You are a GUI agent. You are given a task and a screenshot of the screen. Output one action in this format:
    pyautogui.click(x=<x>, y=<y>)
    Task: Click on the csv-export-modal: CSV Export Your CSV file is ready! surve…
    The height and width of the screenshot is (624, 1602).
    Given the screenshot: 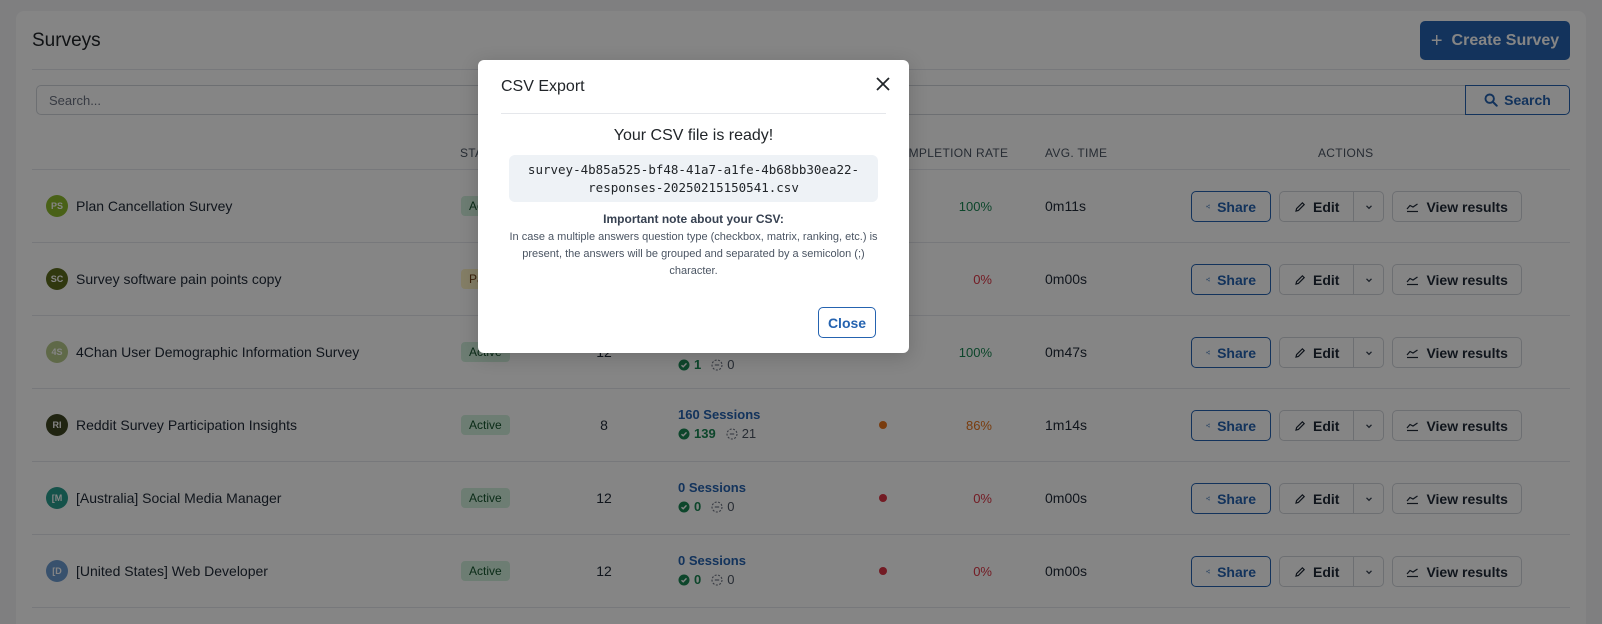 What is the action you would take?
    pyautogui.click(x=693, y=206)
    